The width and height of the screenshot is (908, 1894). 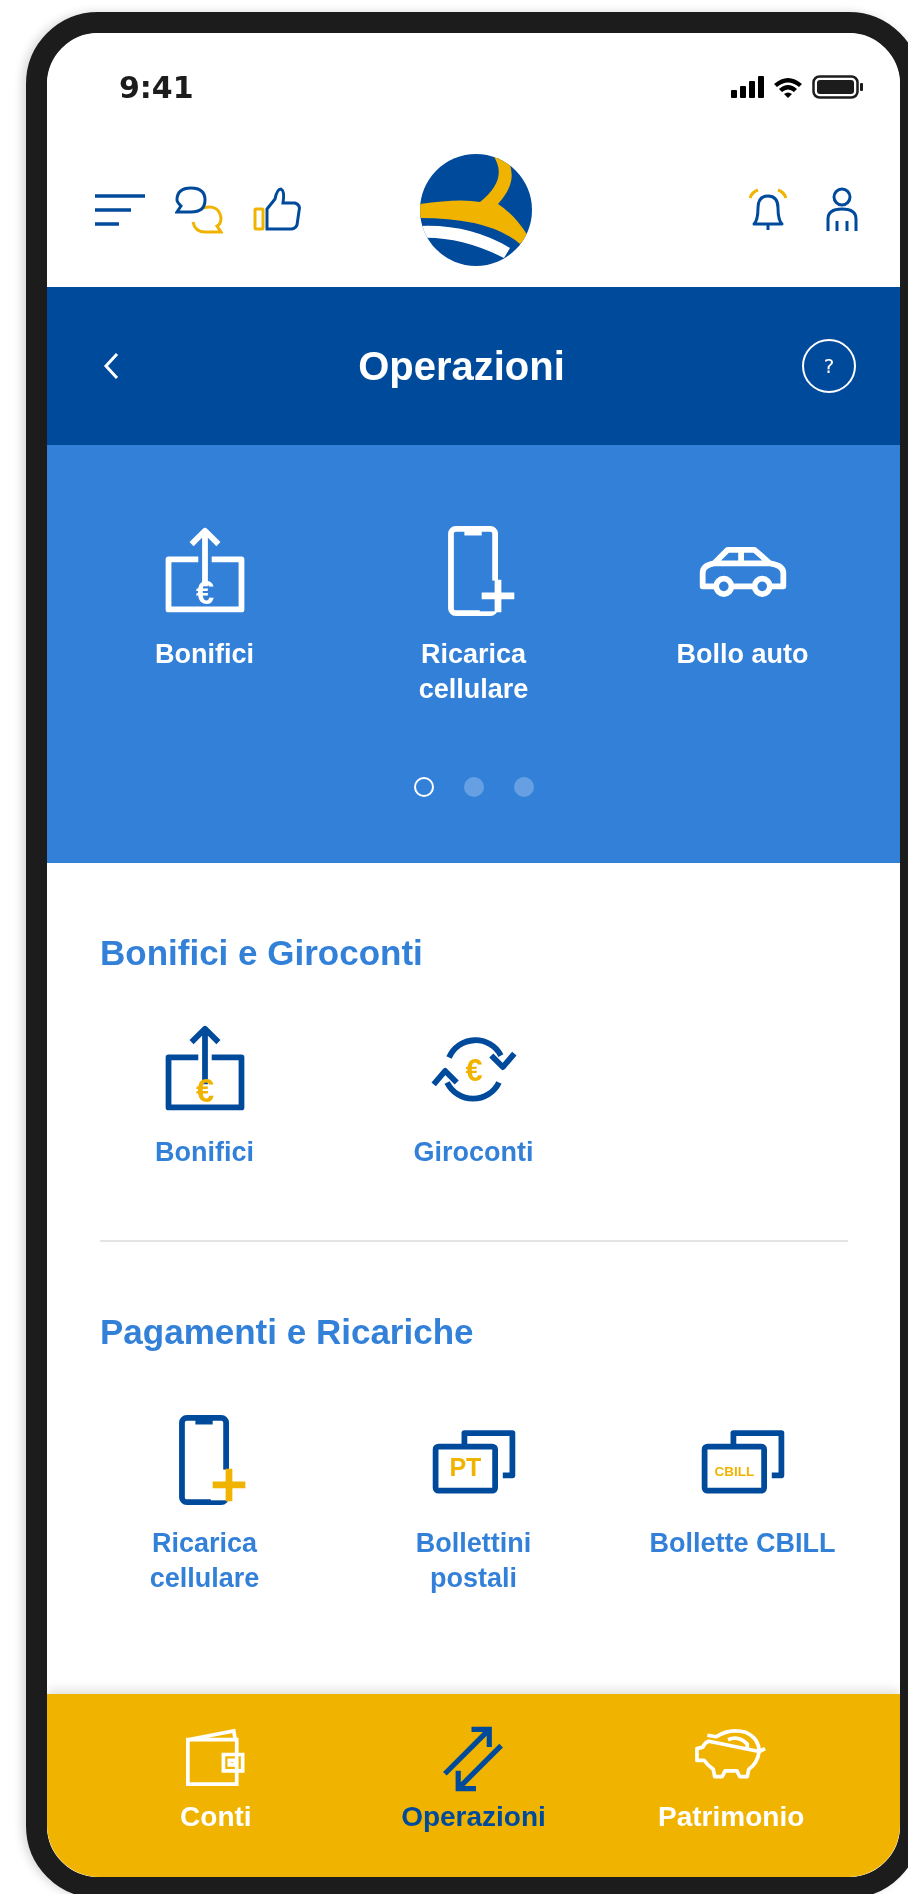 What do you see at coordinates (473, 672) in the screenshot?
I see `shortcut-label: Ricarica cellulare` at bounding box center [473, 672].